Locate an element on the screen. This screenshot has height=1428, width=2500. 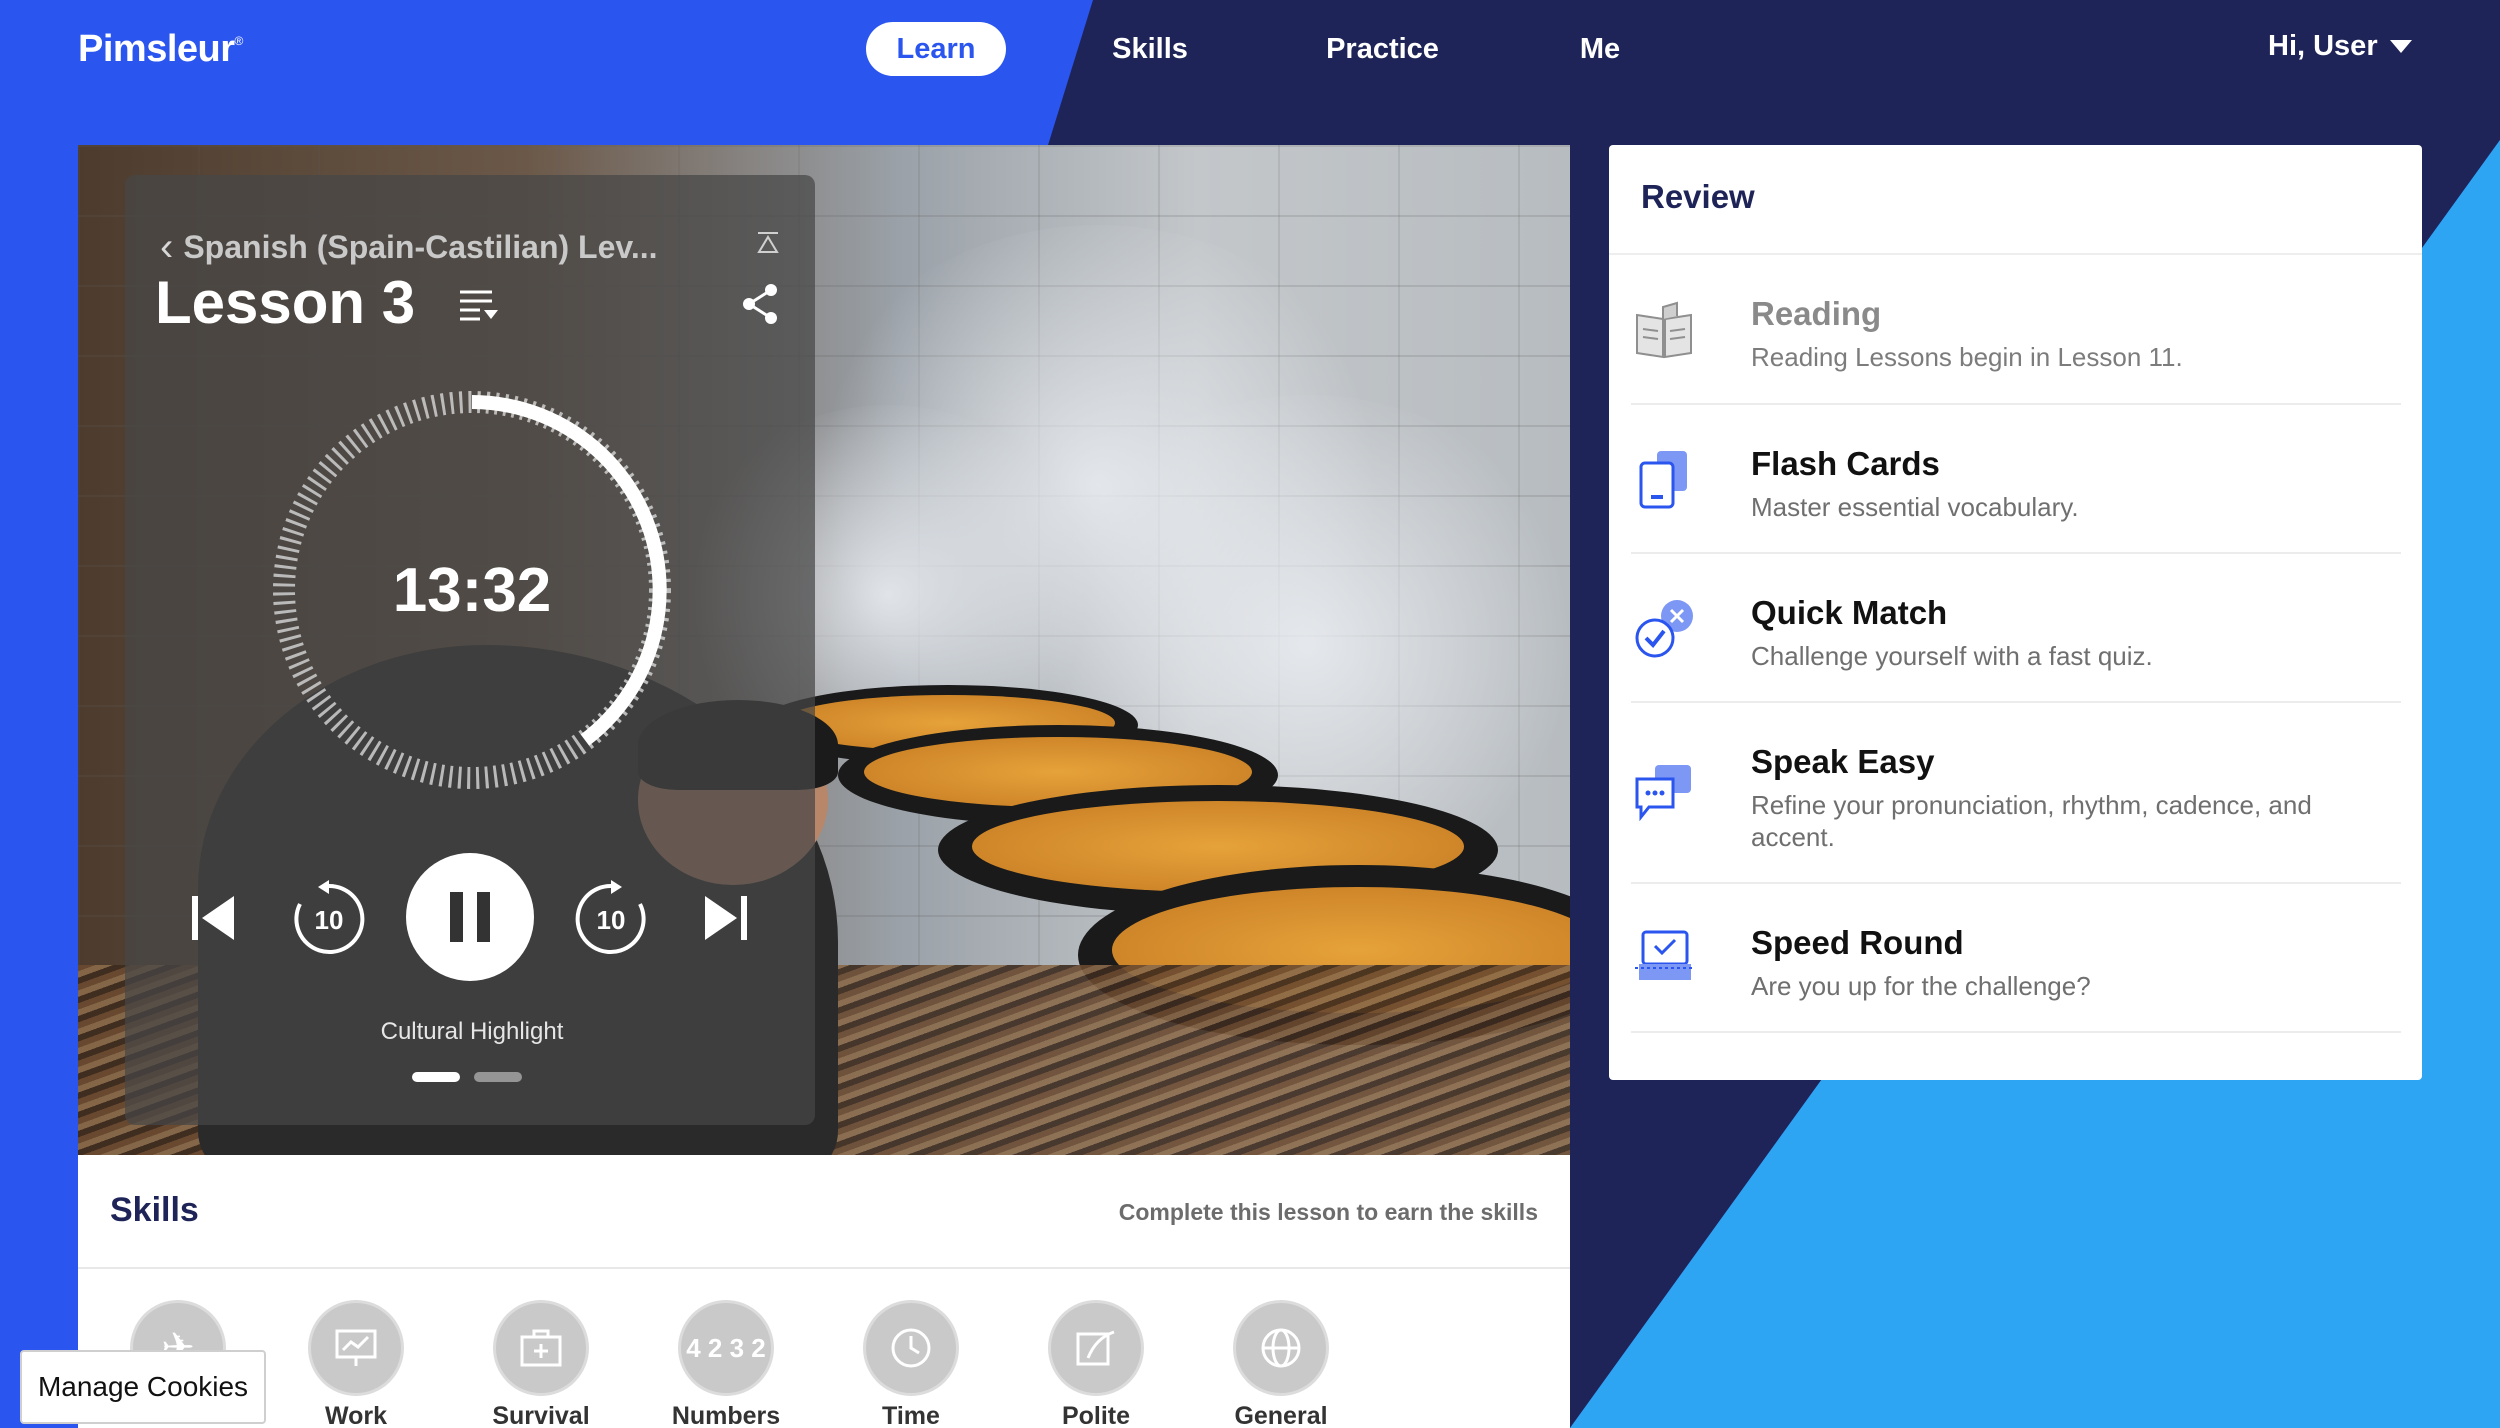
review-title: Review is located at coordinates (1698, 196).